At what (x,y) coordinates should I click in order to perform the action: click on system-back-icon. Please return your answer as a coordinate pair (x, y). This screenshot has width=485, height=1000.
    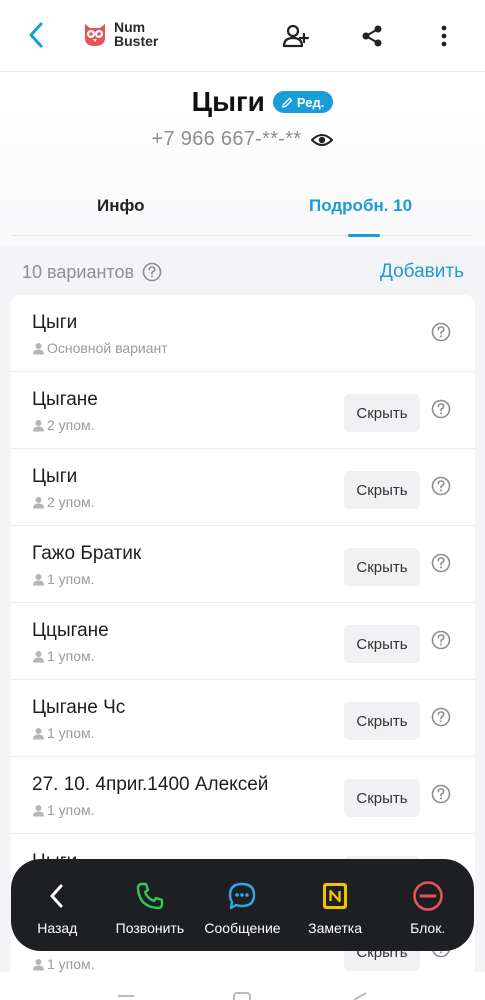
    Looking at the image, I should click on (360, 996).